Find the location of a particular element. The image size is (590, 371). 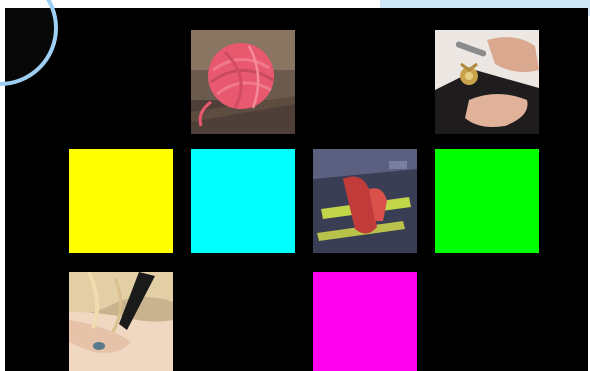

hands-medal-image is located at coordinates (487, 82).